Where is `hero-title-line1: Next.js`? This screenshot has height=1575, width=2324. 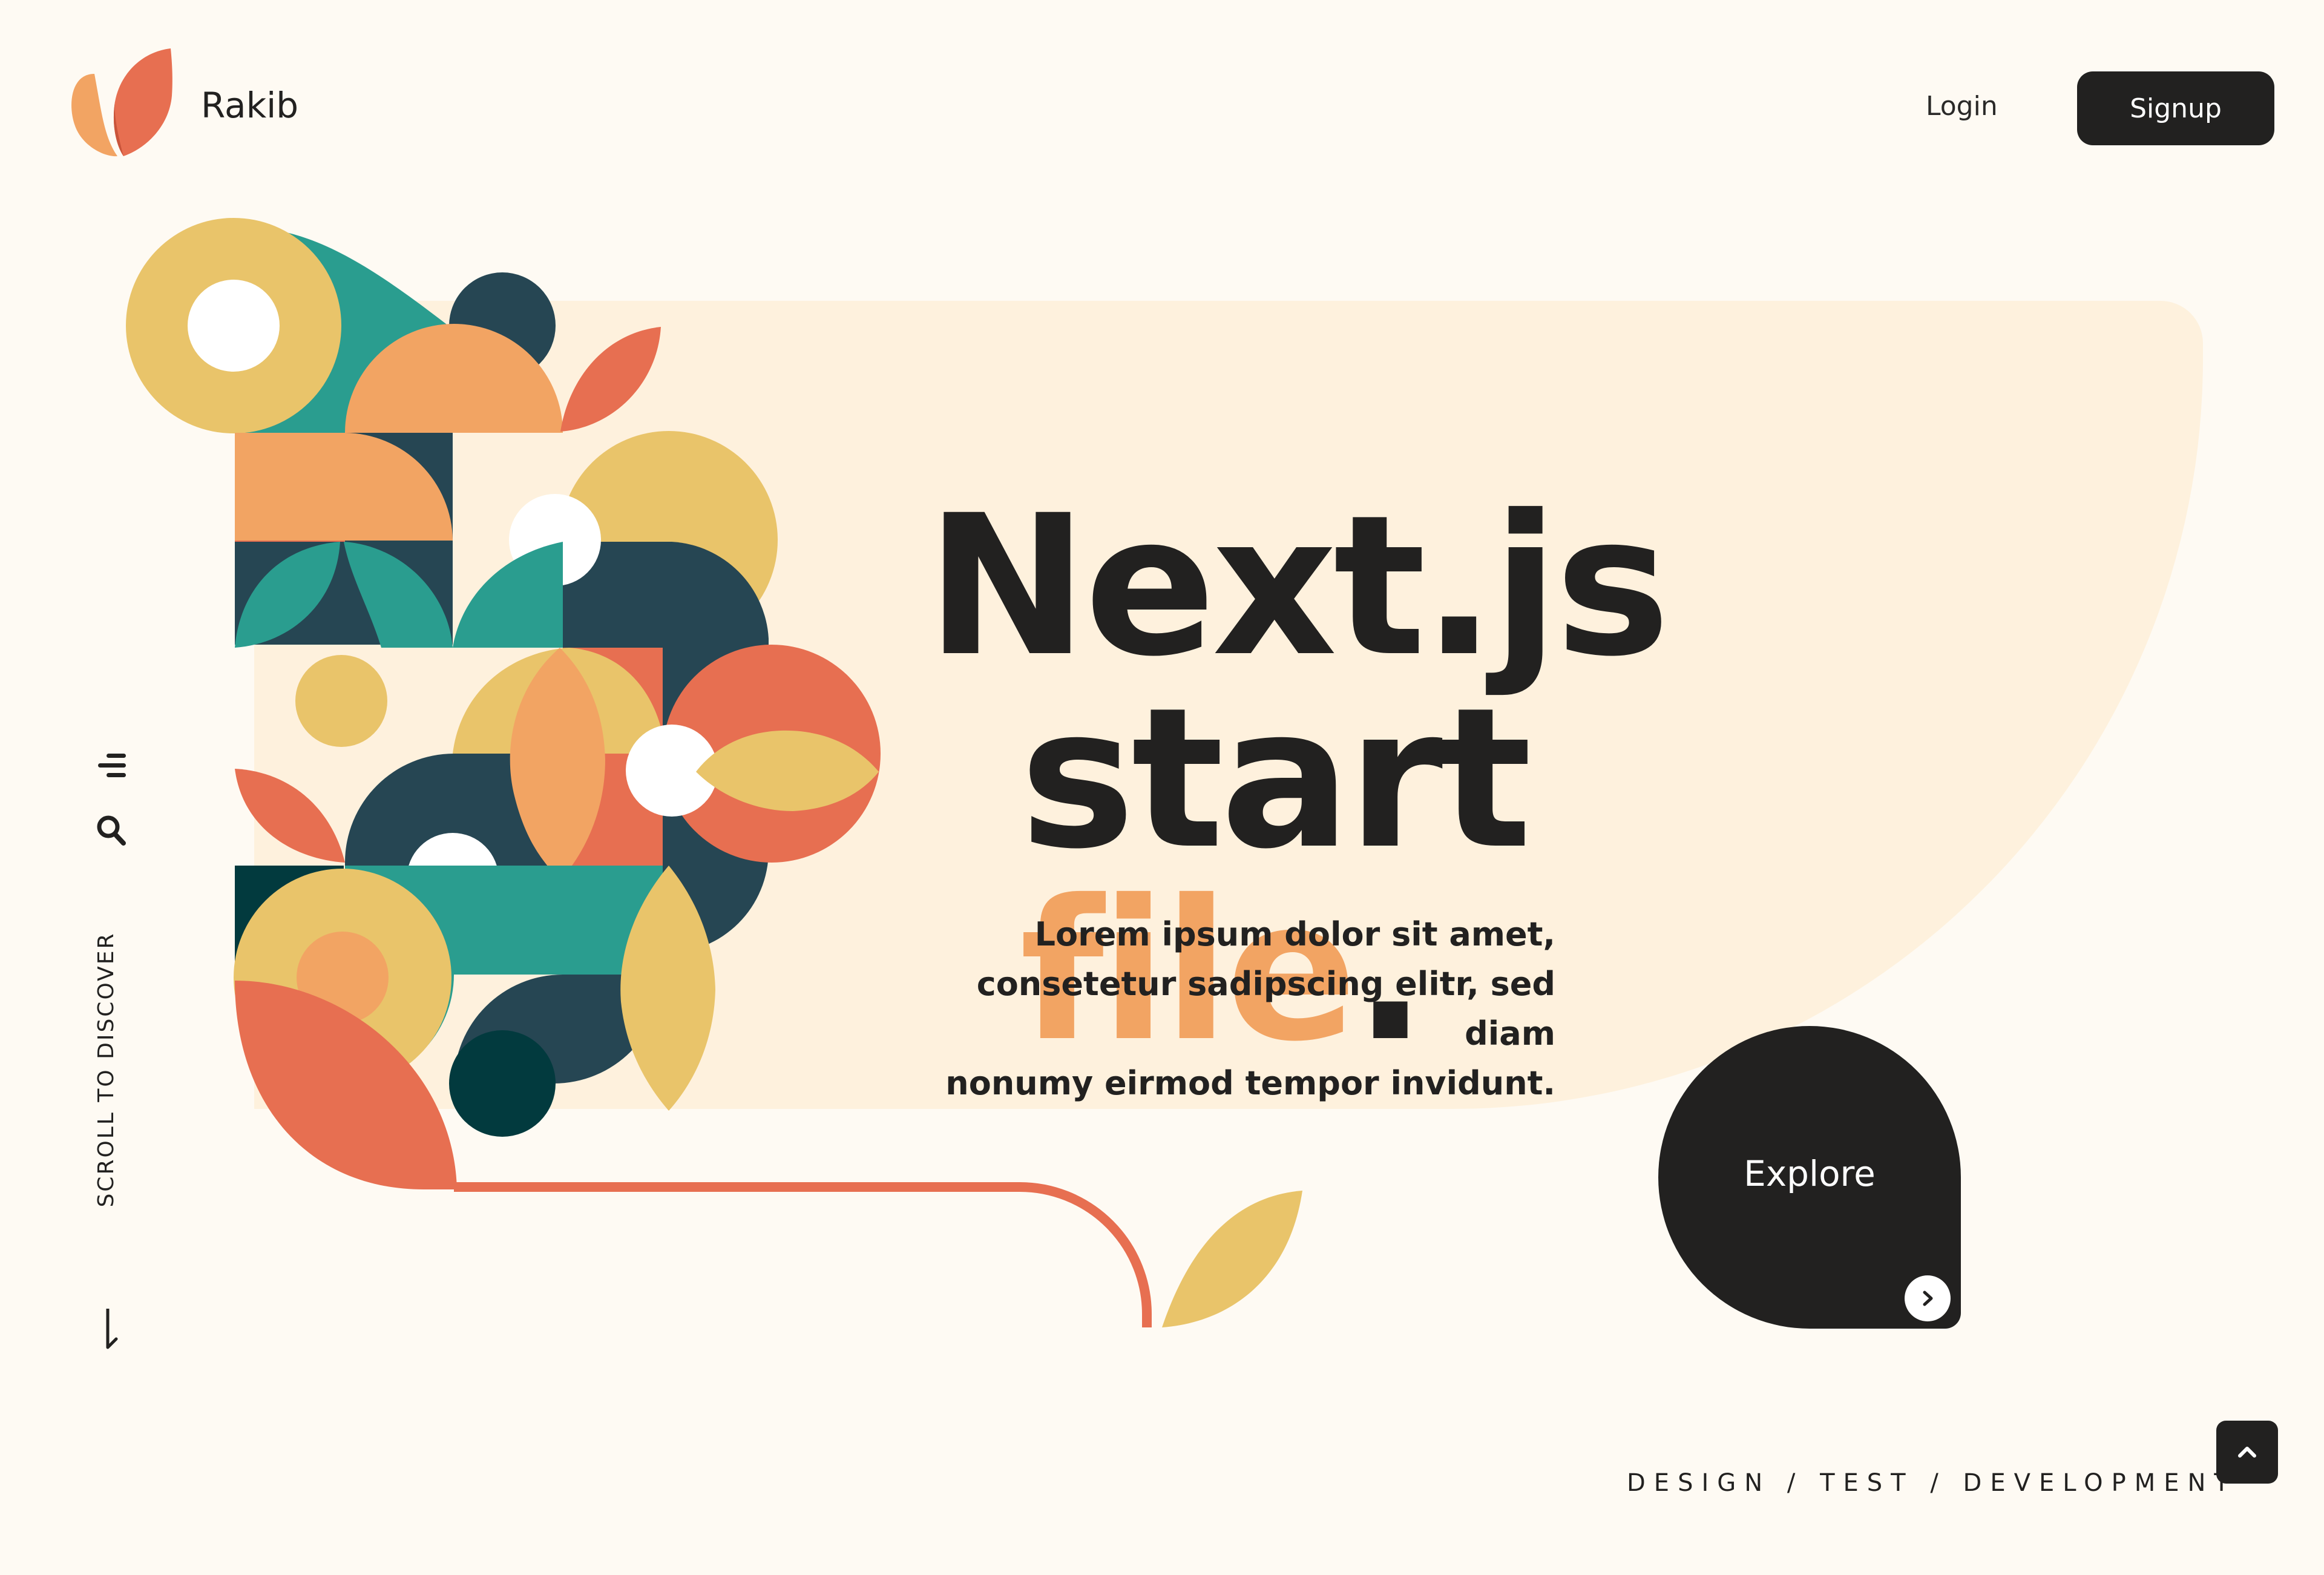 hero-title-line1: Next.js is located at coordinates (1298, 586).